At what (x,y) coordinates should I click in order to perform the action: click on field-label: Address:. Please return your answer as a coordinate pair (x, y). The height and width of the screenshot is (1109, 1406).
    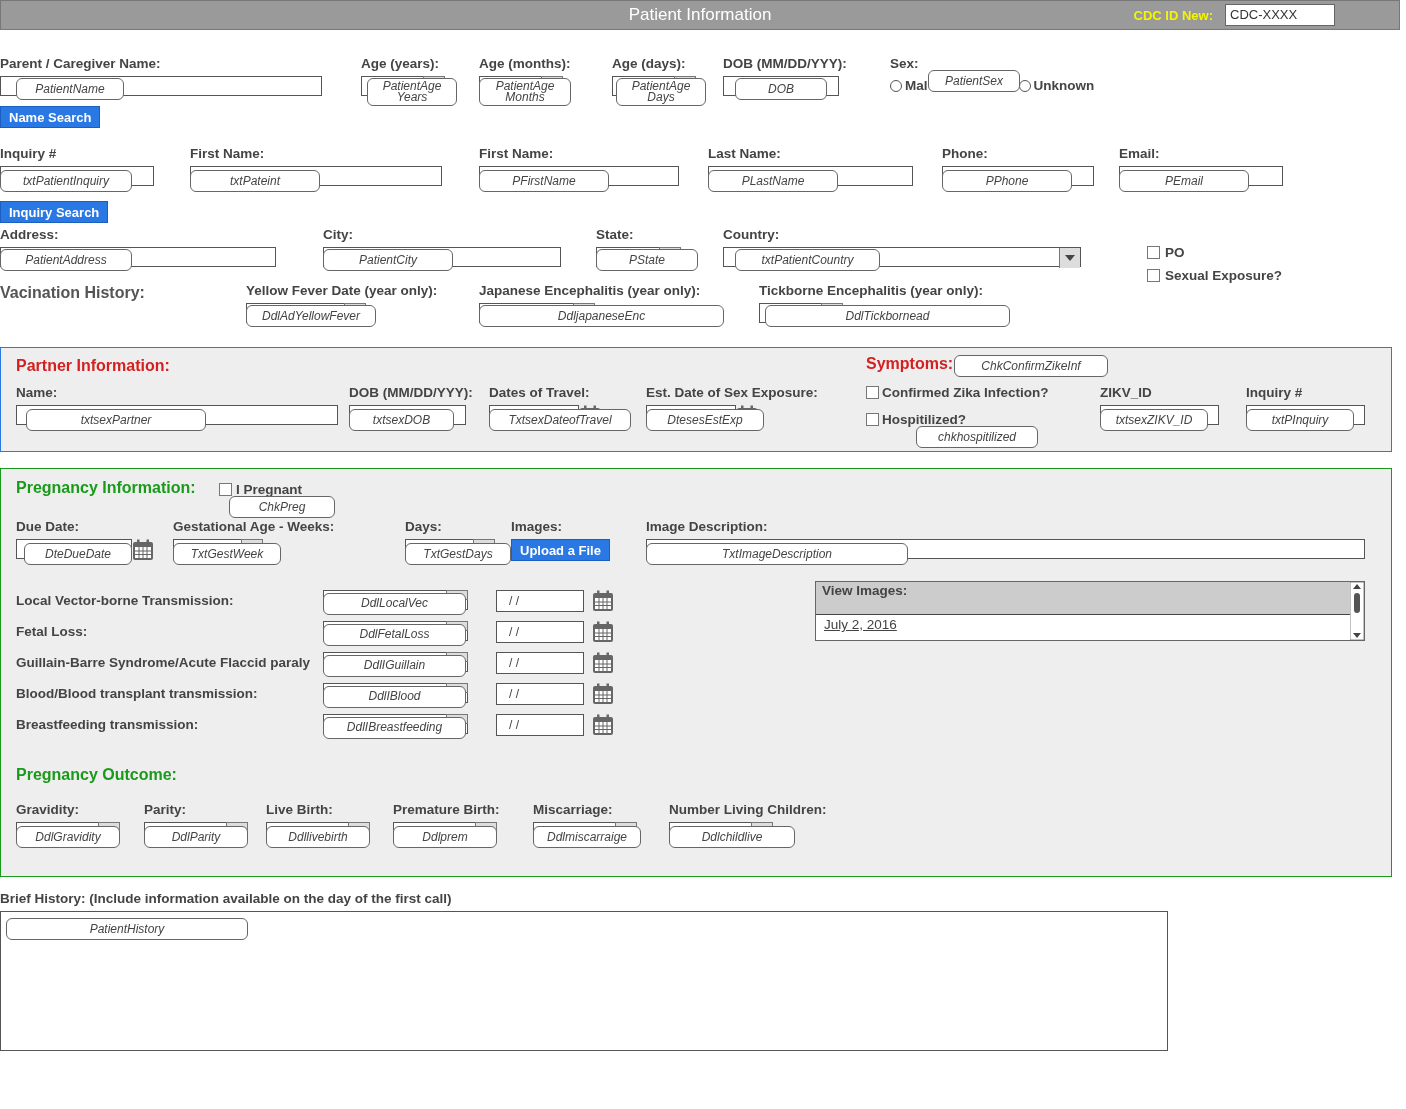
    Looking at the image, I should click on (30, 235).